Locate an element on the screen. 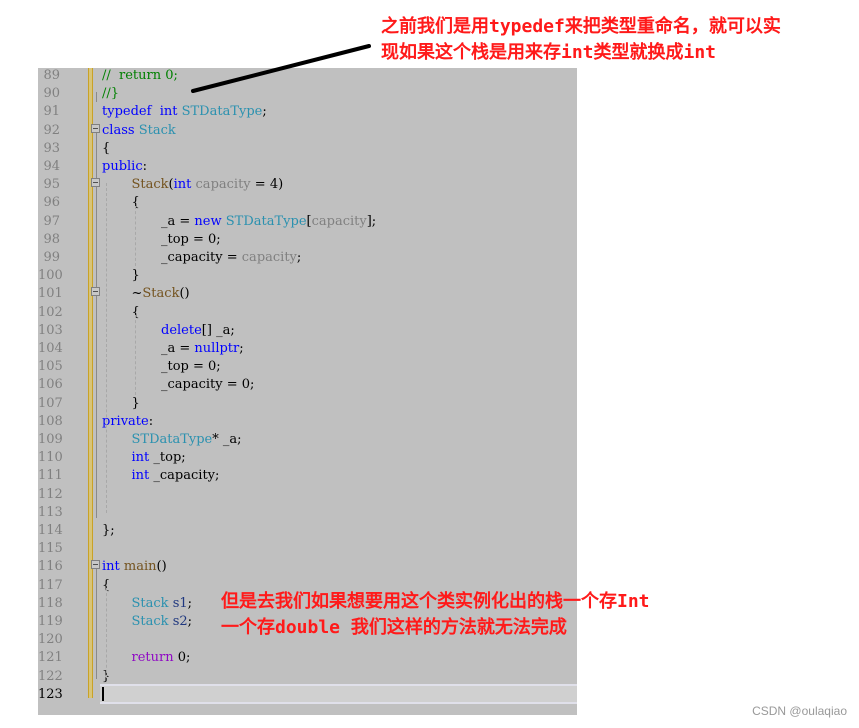  annotation-top-line1: 之前我们是用typedef来把类型重命名，就可以实 is located at coordinates (581, 26).